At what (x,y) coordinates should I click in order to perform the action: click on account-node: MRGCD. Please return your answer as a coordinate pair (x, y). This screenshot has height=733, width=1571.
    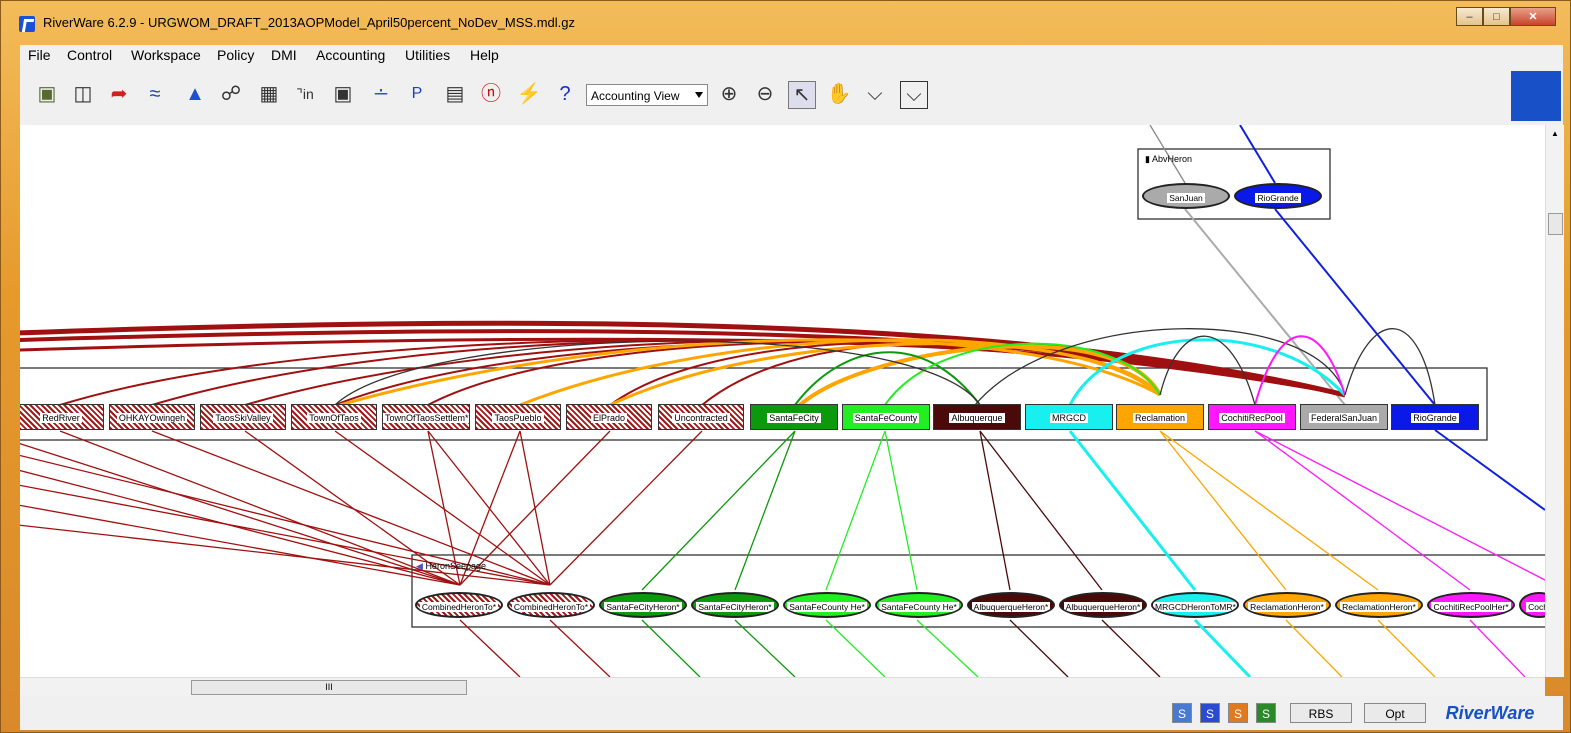
    Looking at the image, I should click on (1069, 417).